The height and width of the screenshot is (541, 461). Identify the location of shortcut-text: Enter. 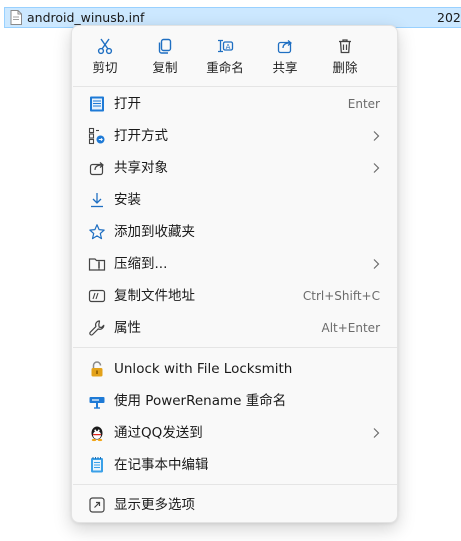
(363, 104).